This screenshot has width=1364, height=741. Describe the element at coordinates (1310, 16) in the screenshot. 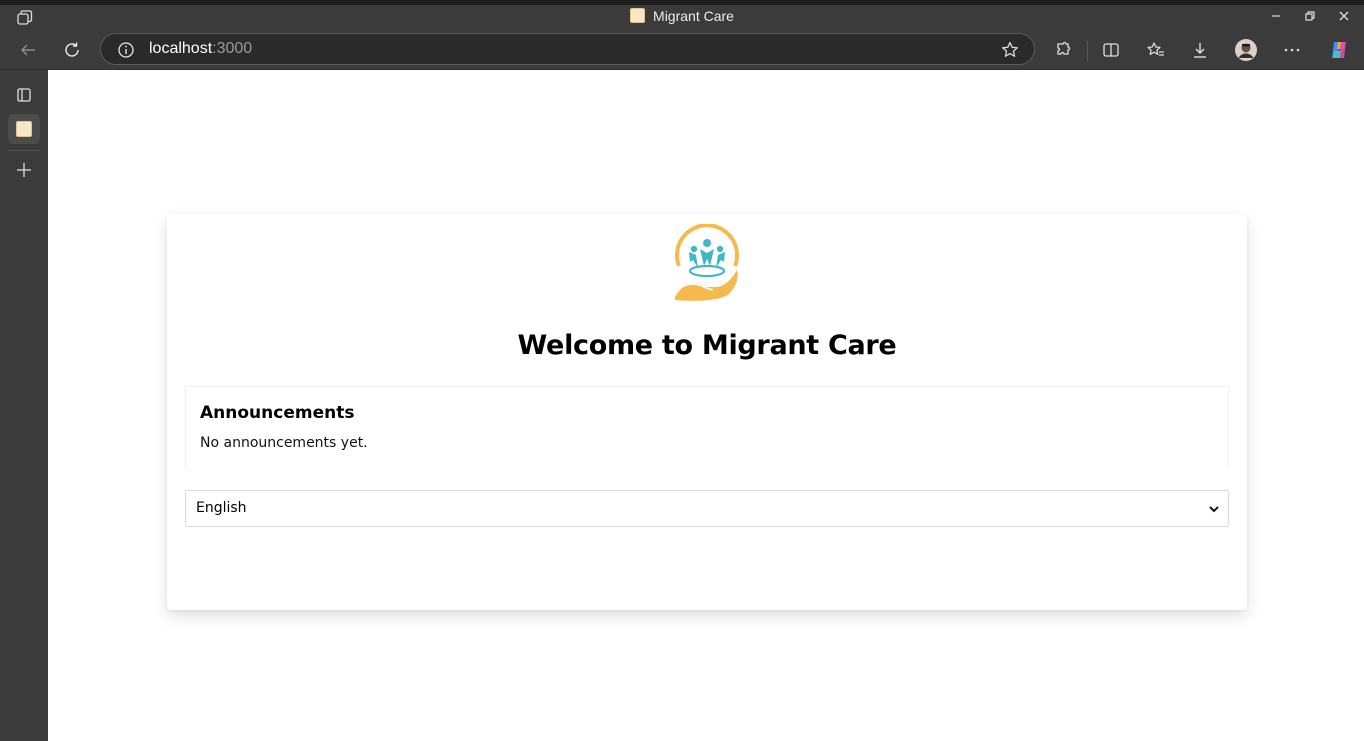

I see `restore-icon` at that location.